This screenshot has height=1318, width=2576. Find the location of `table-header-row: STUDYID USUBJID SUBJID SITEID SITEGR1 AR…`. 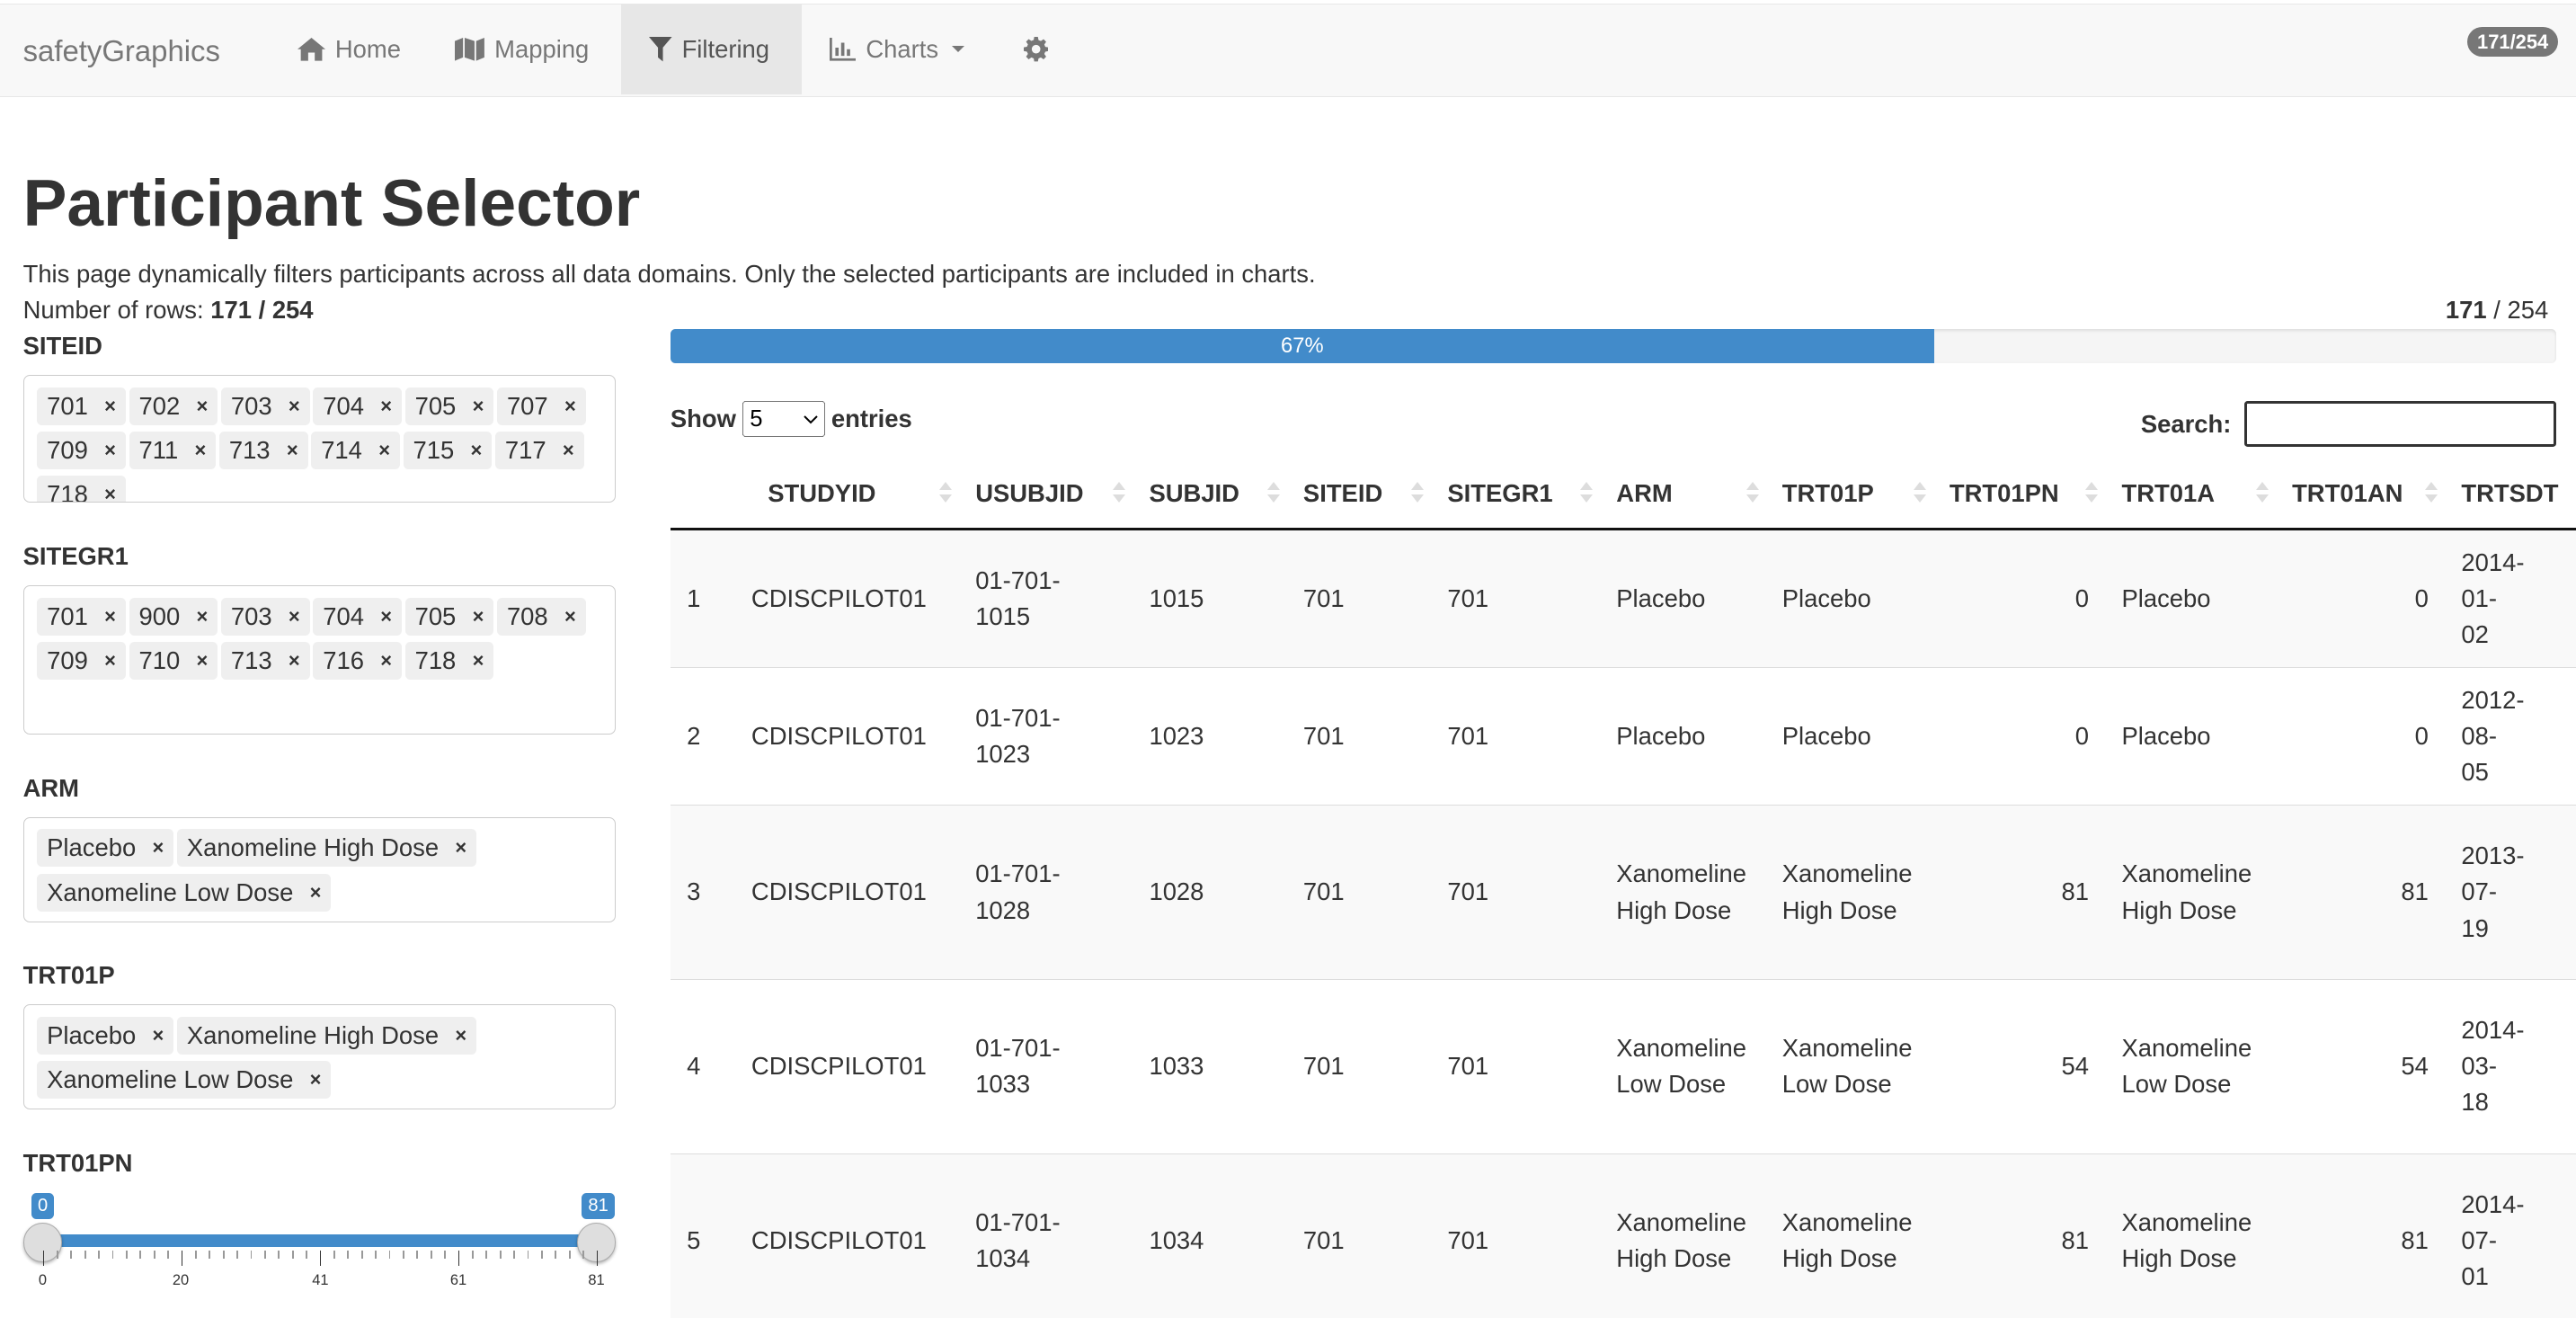

table-header-row: STUDYID USUBJID SUBJID SITEID SITEGR1 AR… is located at coordinates (1623, 495).